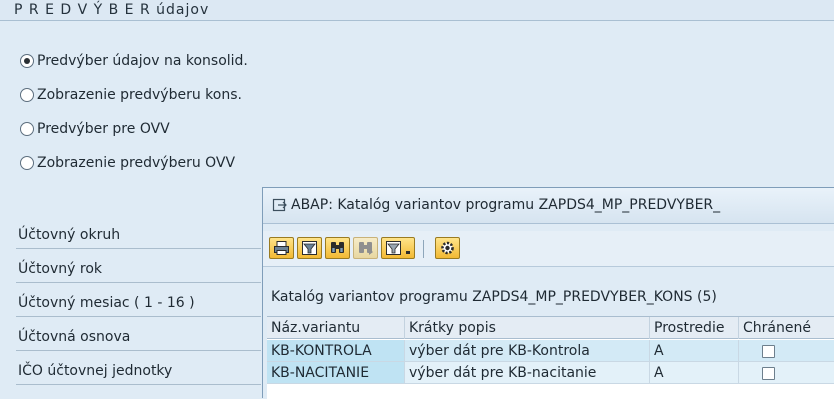 This screenshot has width=834, height=399. What do you see at coordinates (138, 268) in the screenshot?
I see `field-uctovny-rok: Účtovný rok` at bounding box center [138, 268].